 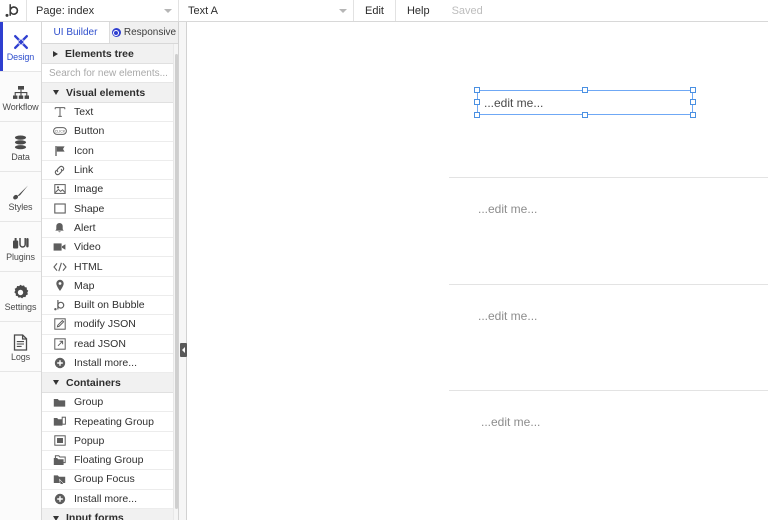 What do you see at coordinates (20, 257) in the screenshot?
I see `sidebar-item-label: Plugins` at bounding box center [20, 257].